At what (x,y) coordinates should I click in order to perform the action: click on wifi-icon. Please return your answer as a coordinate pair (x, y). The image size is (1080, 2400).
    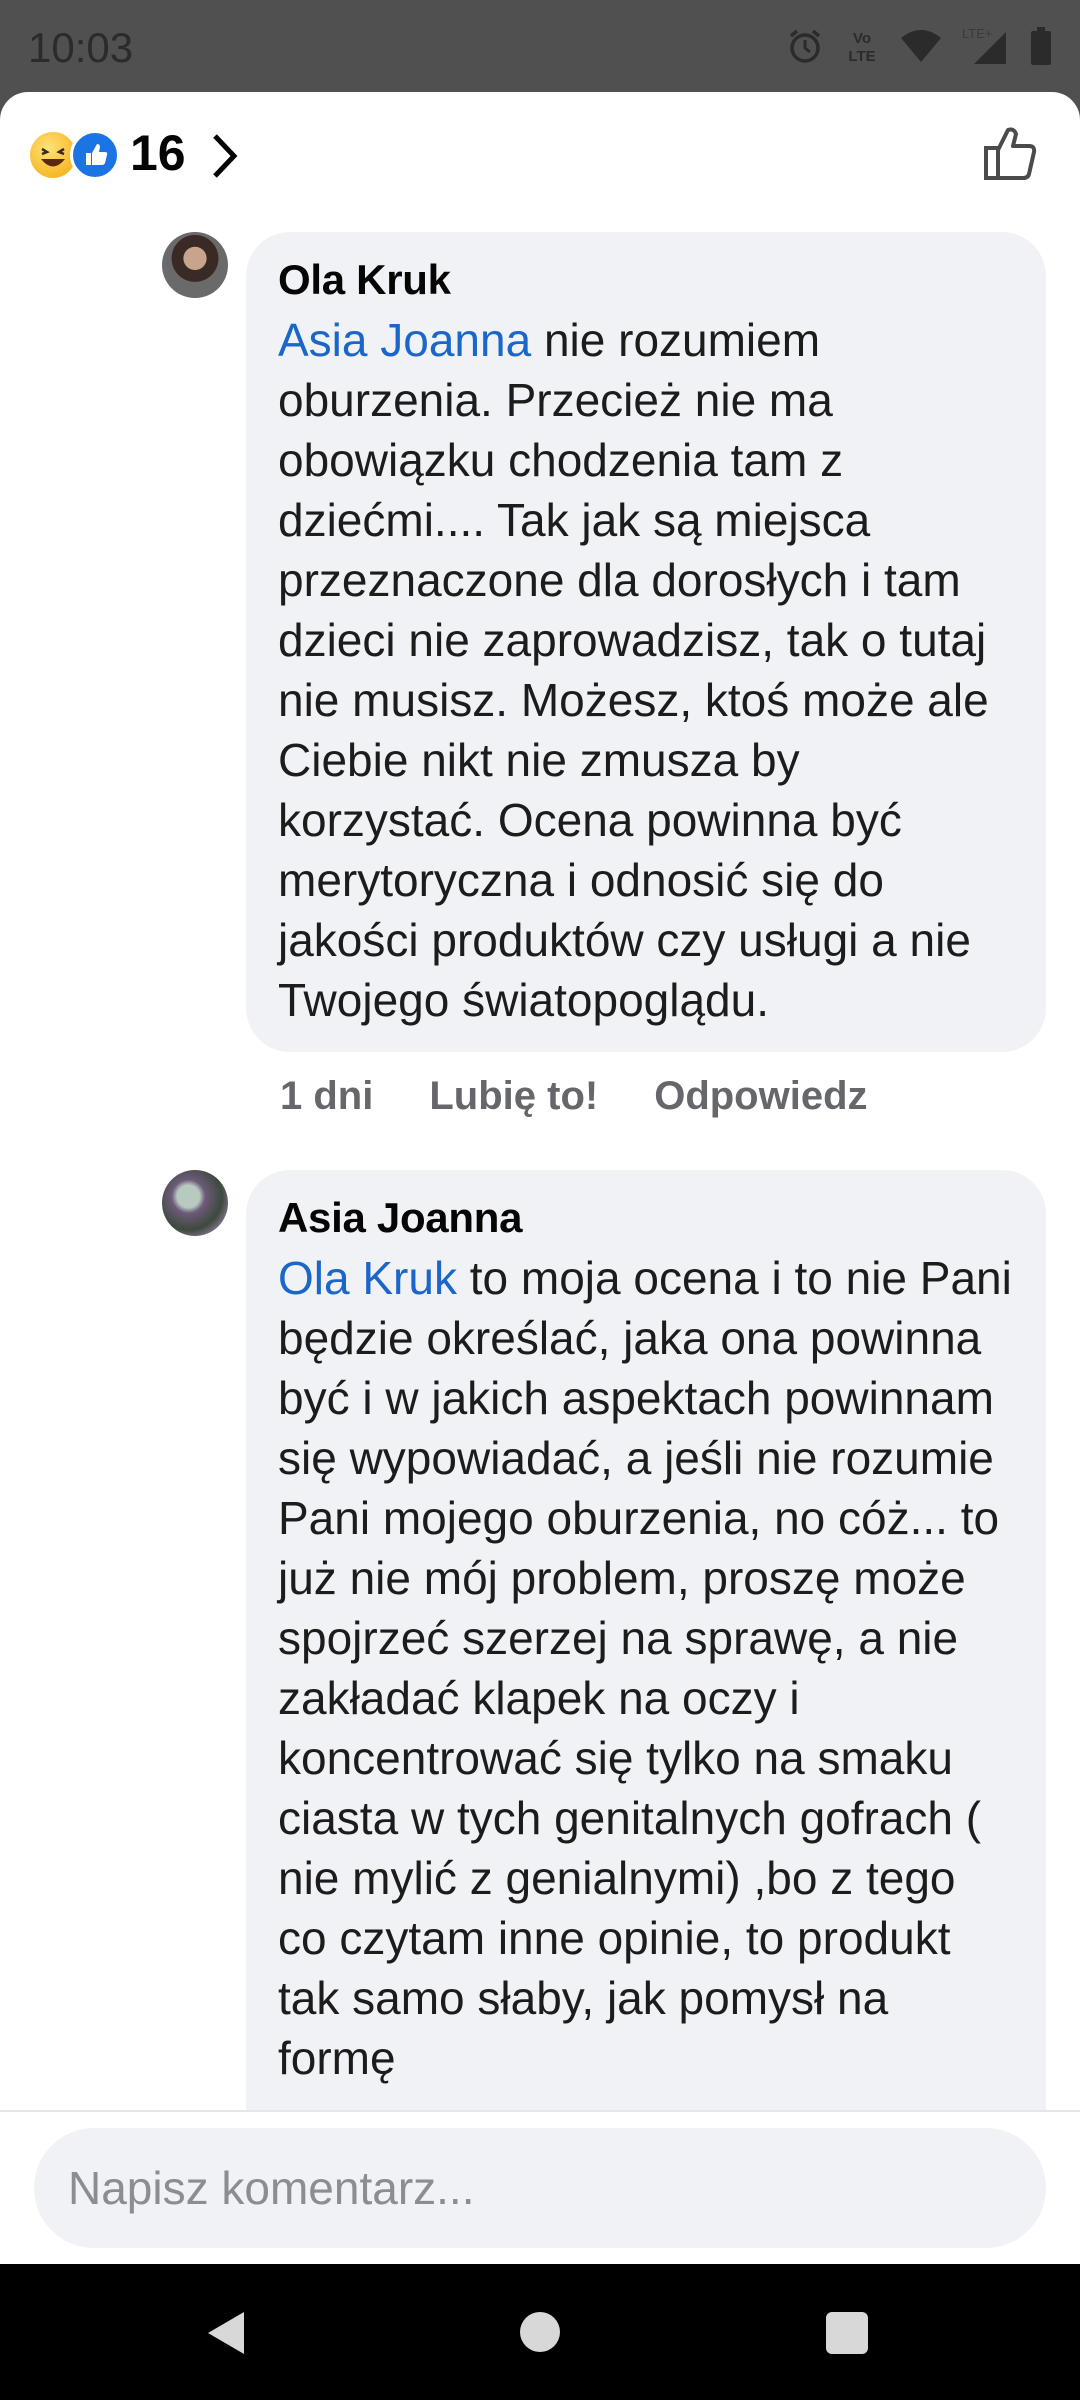
    Looking at the image, I should click on (921, 46).